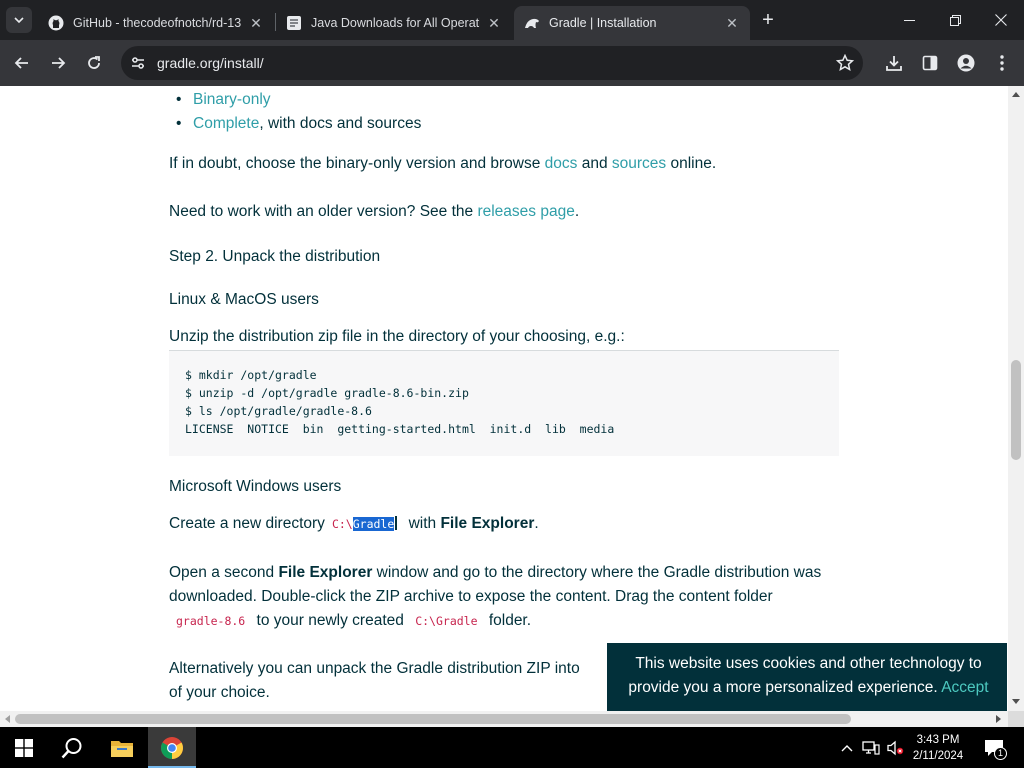 The height and width of the screenshot is (768, 1024). What do you see at coordinates (508, 620) in the screenshot?
I see `open-text: folder.` at bounding box center [508, 620].